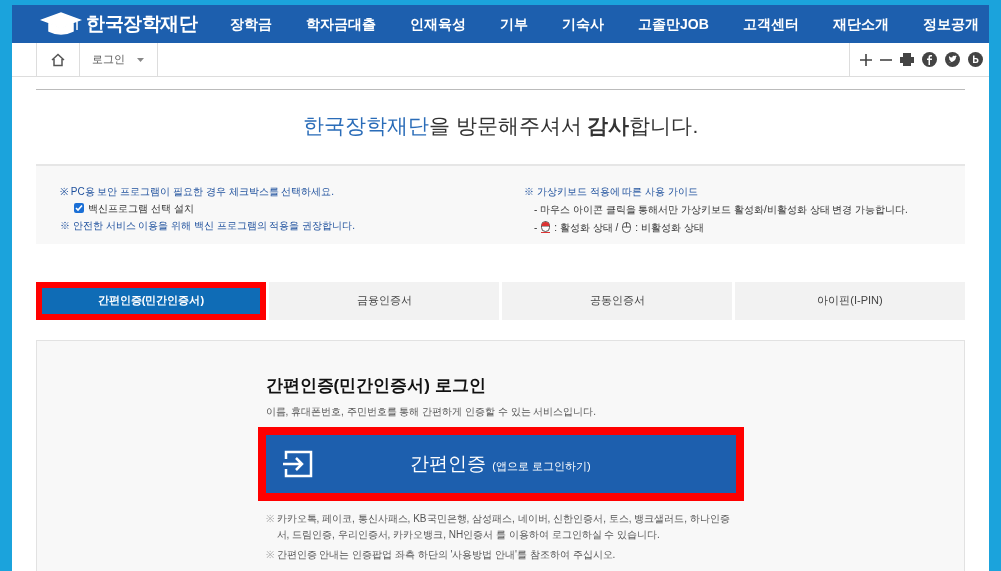 The width and height of the screenshot is (1001, 571). Describe the element at coordinates (866, 59) in the screenshot. I see `zoom-in-icon` at that location.